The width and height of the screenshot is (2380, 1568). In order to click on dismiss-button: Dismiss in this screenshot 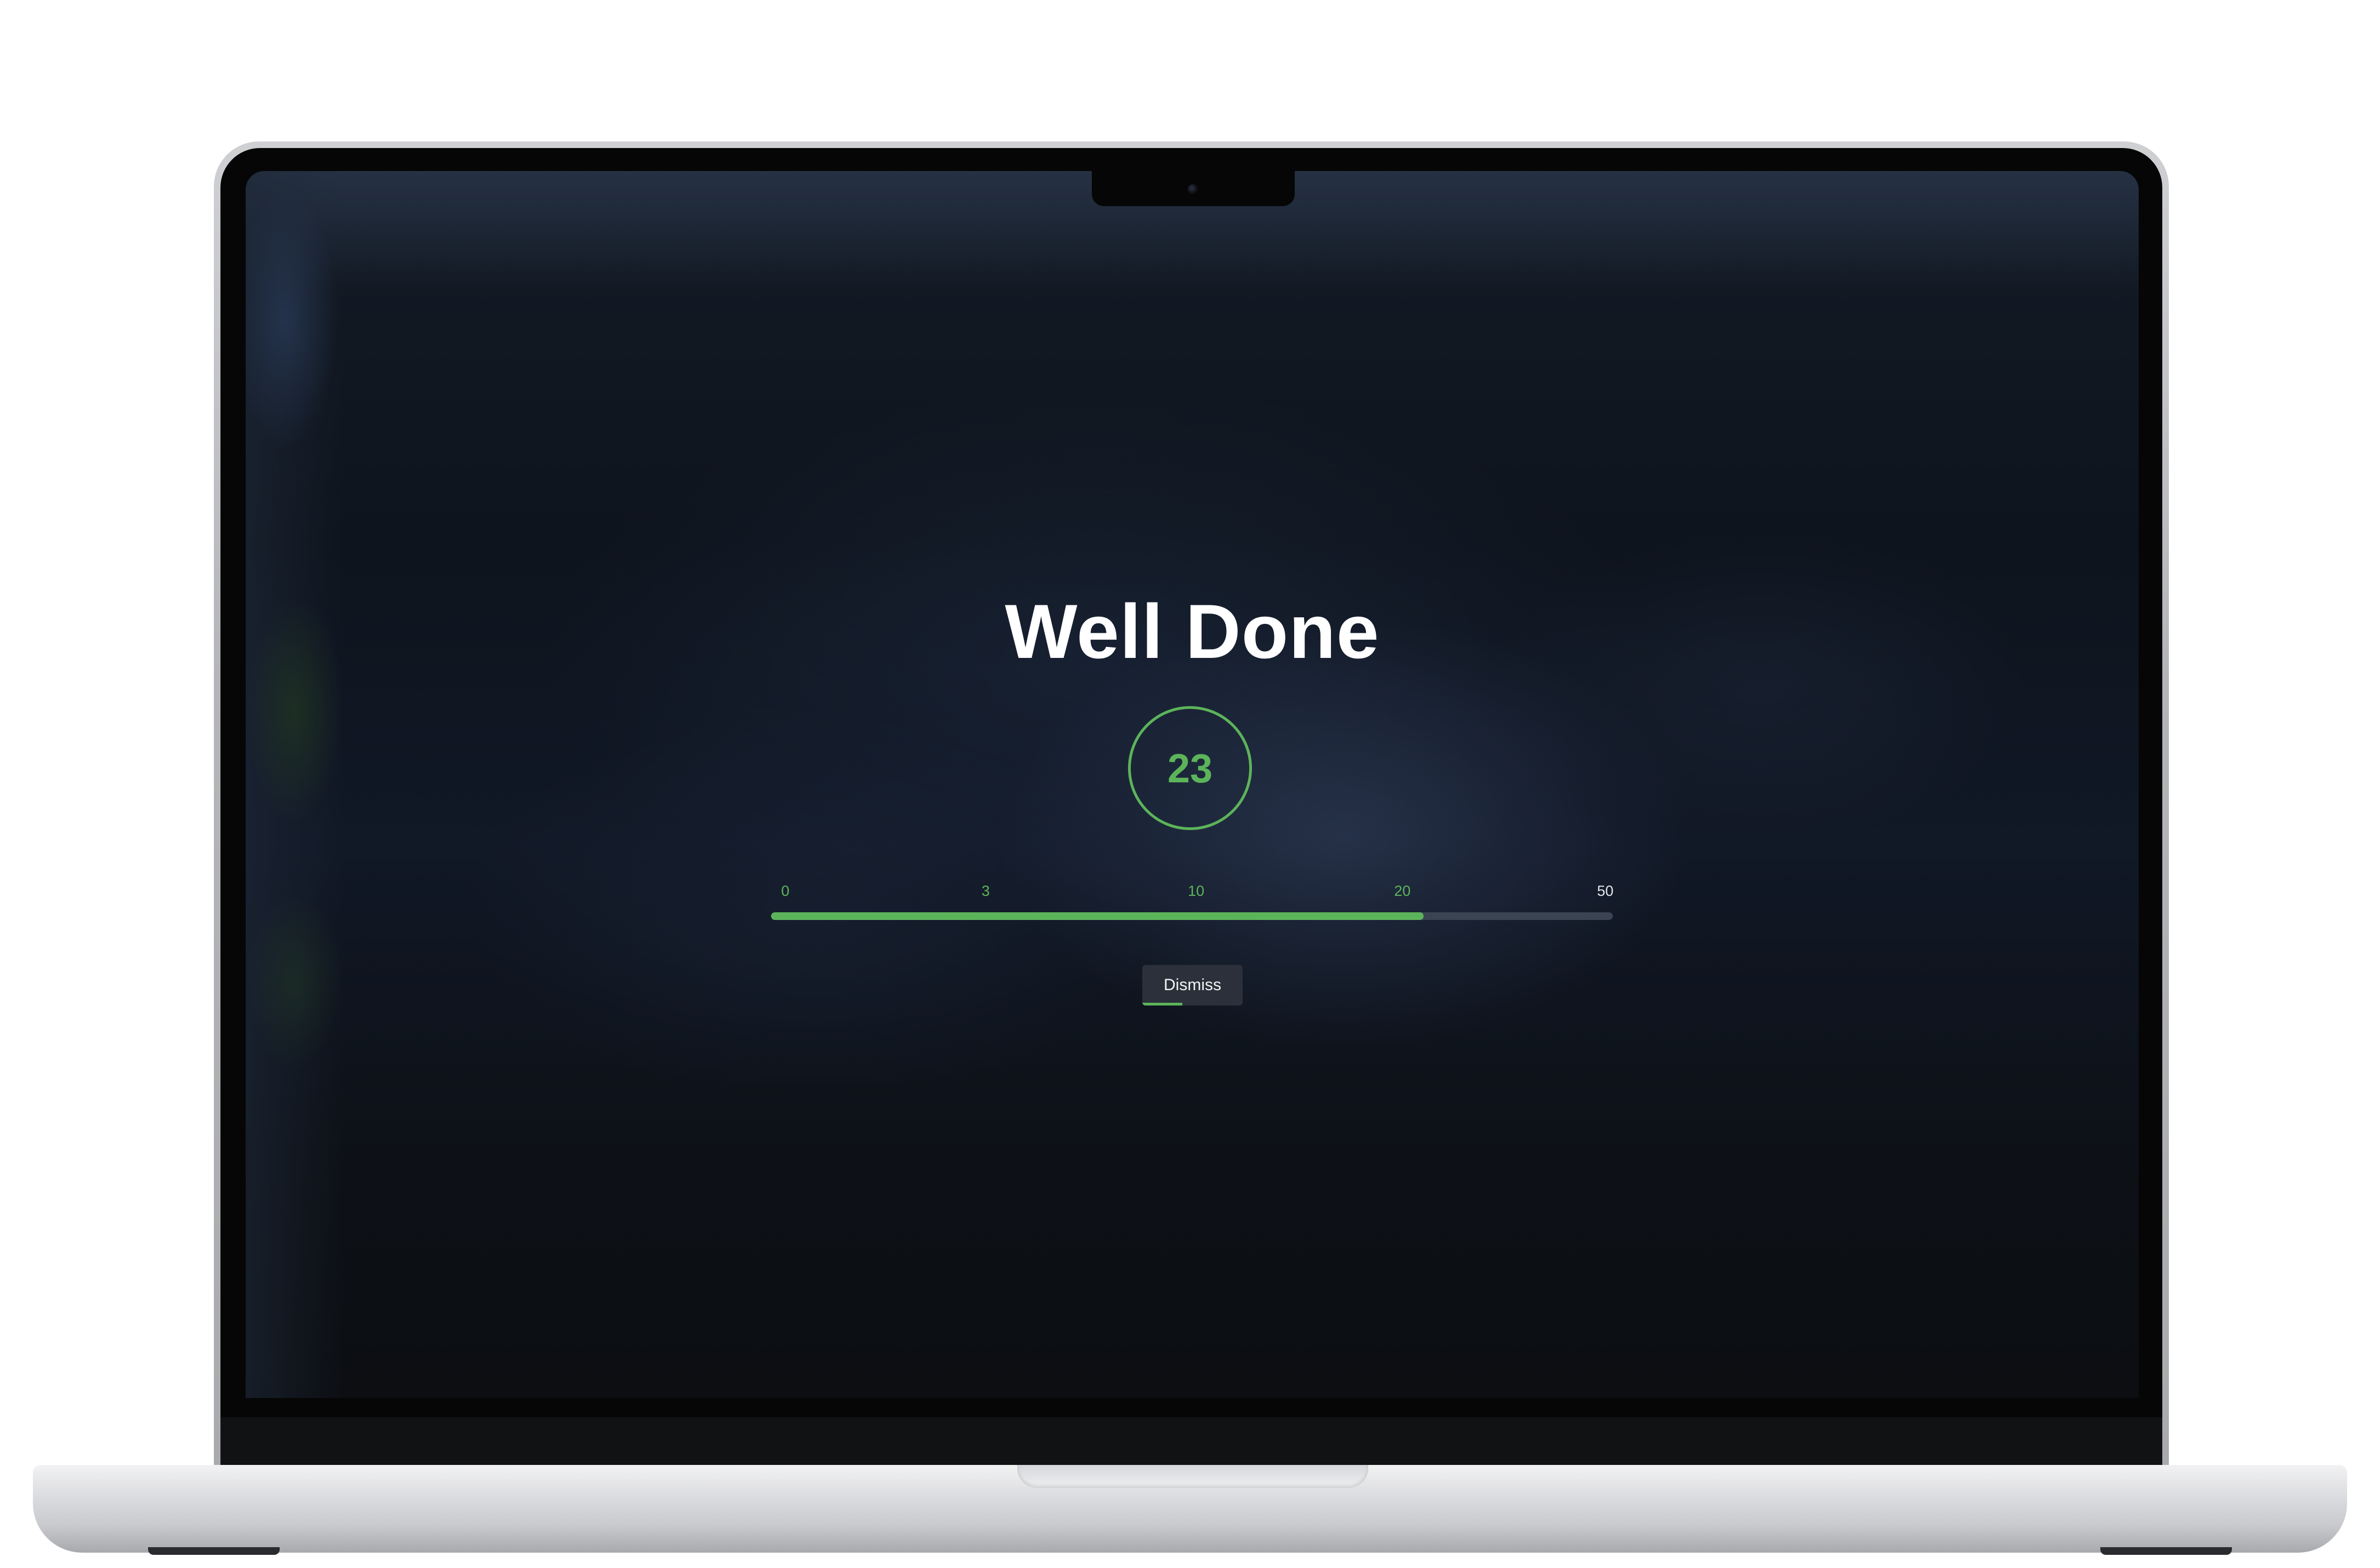, I will do `click(1192, 985)`.